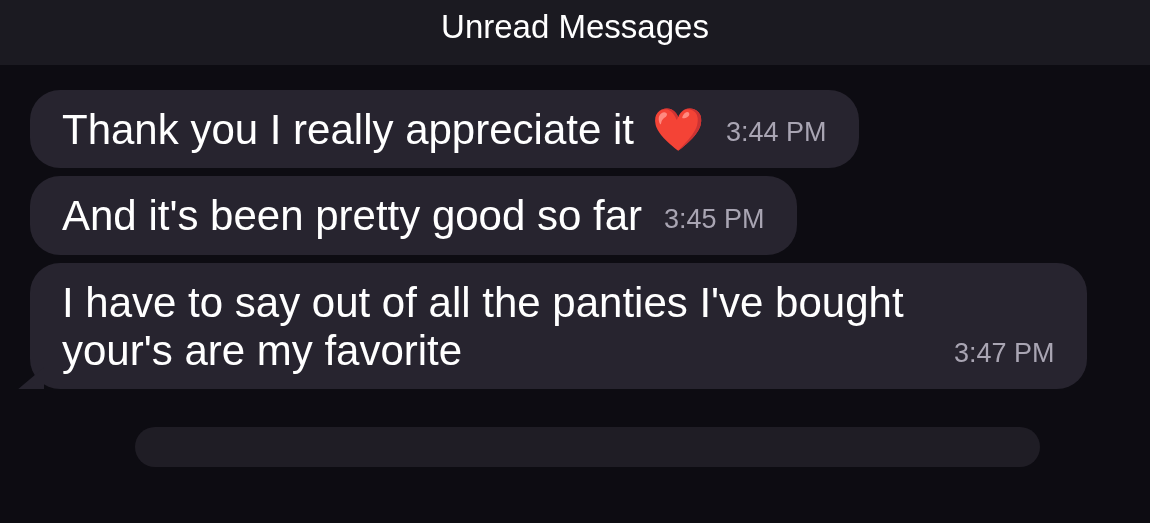 The image size is (1150, 523). I want to click on message-time: 3:44 PM, so click(776, 133).